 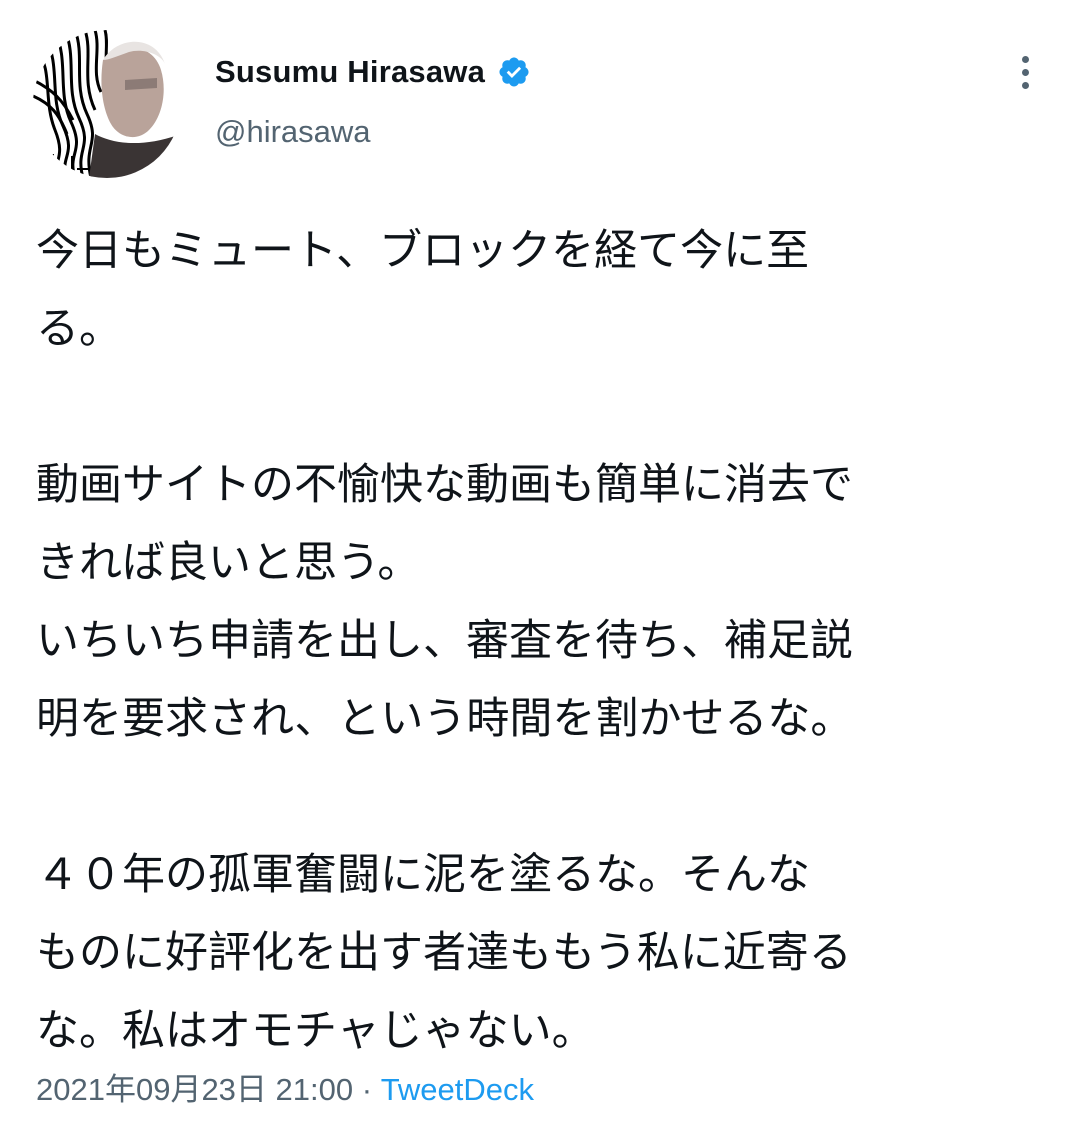 I want to click on tweet-line: ものに好評化を出す者達ももう私に近寄る, so click(x=444, y=953).